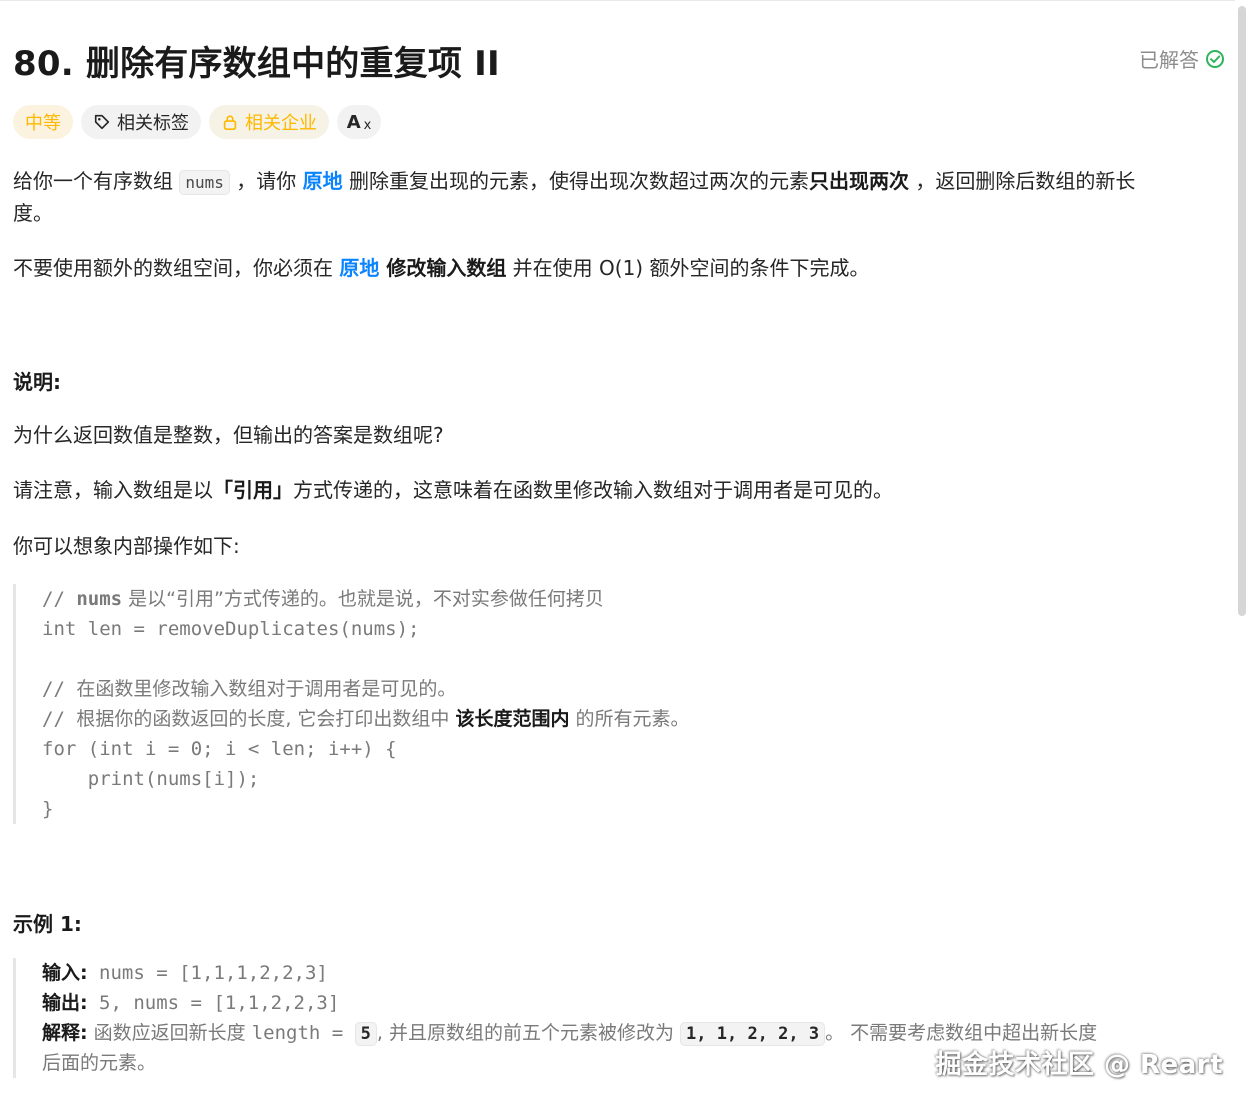  Describe the element at coordinates (126, 546) in the screenshot. I see `explanation-imagine: 你可以想象内部操作如下:` at that location.